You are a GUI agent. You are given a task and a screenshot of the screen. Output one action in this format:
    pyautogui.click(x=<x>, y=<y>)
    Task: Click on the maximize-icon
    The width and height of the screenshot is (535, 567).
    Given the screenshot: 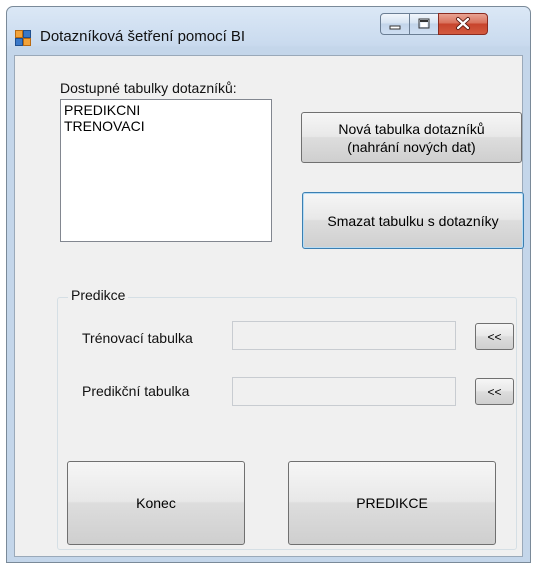 What is the action you would take?
    pyautogui.click(x=424, y=23)
    